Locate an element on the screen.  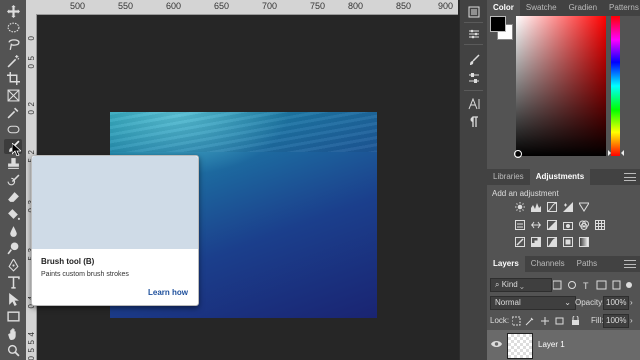
ruler-label: 850 is located at coordinates (404, 6).